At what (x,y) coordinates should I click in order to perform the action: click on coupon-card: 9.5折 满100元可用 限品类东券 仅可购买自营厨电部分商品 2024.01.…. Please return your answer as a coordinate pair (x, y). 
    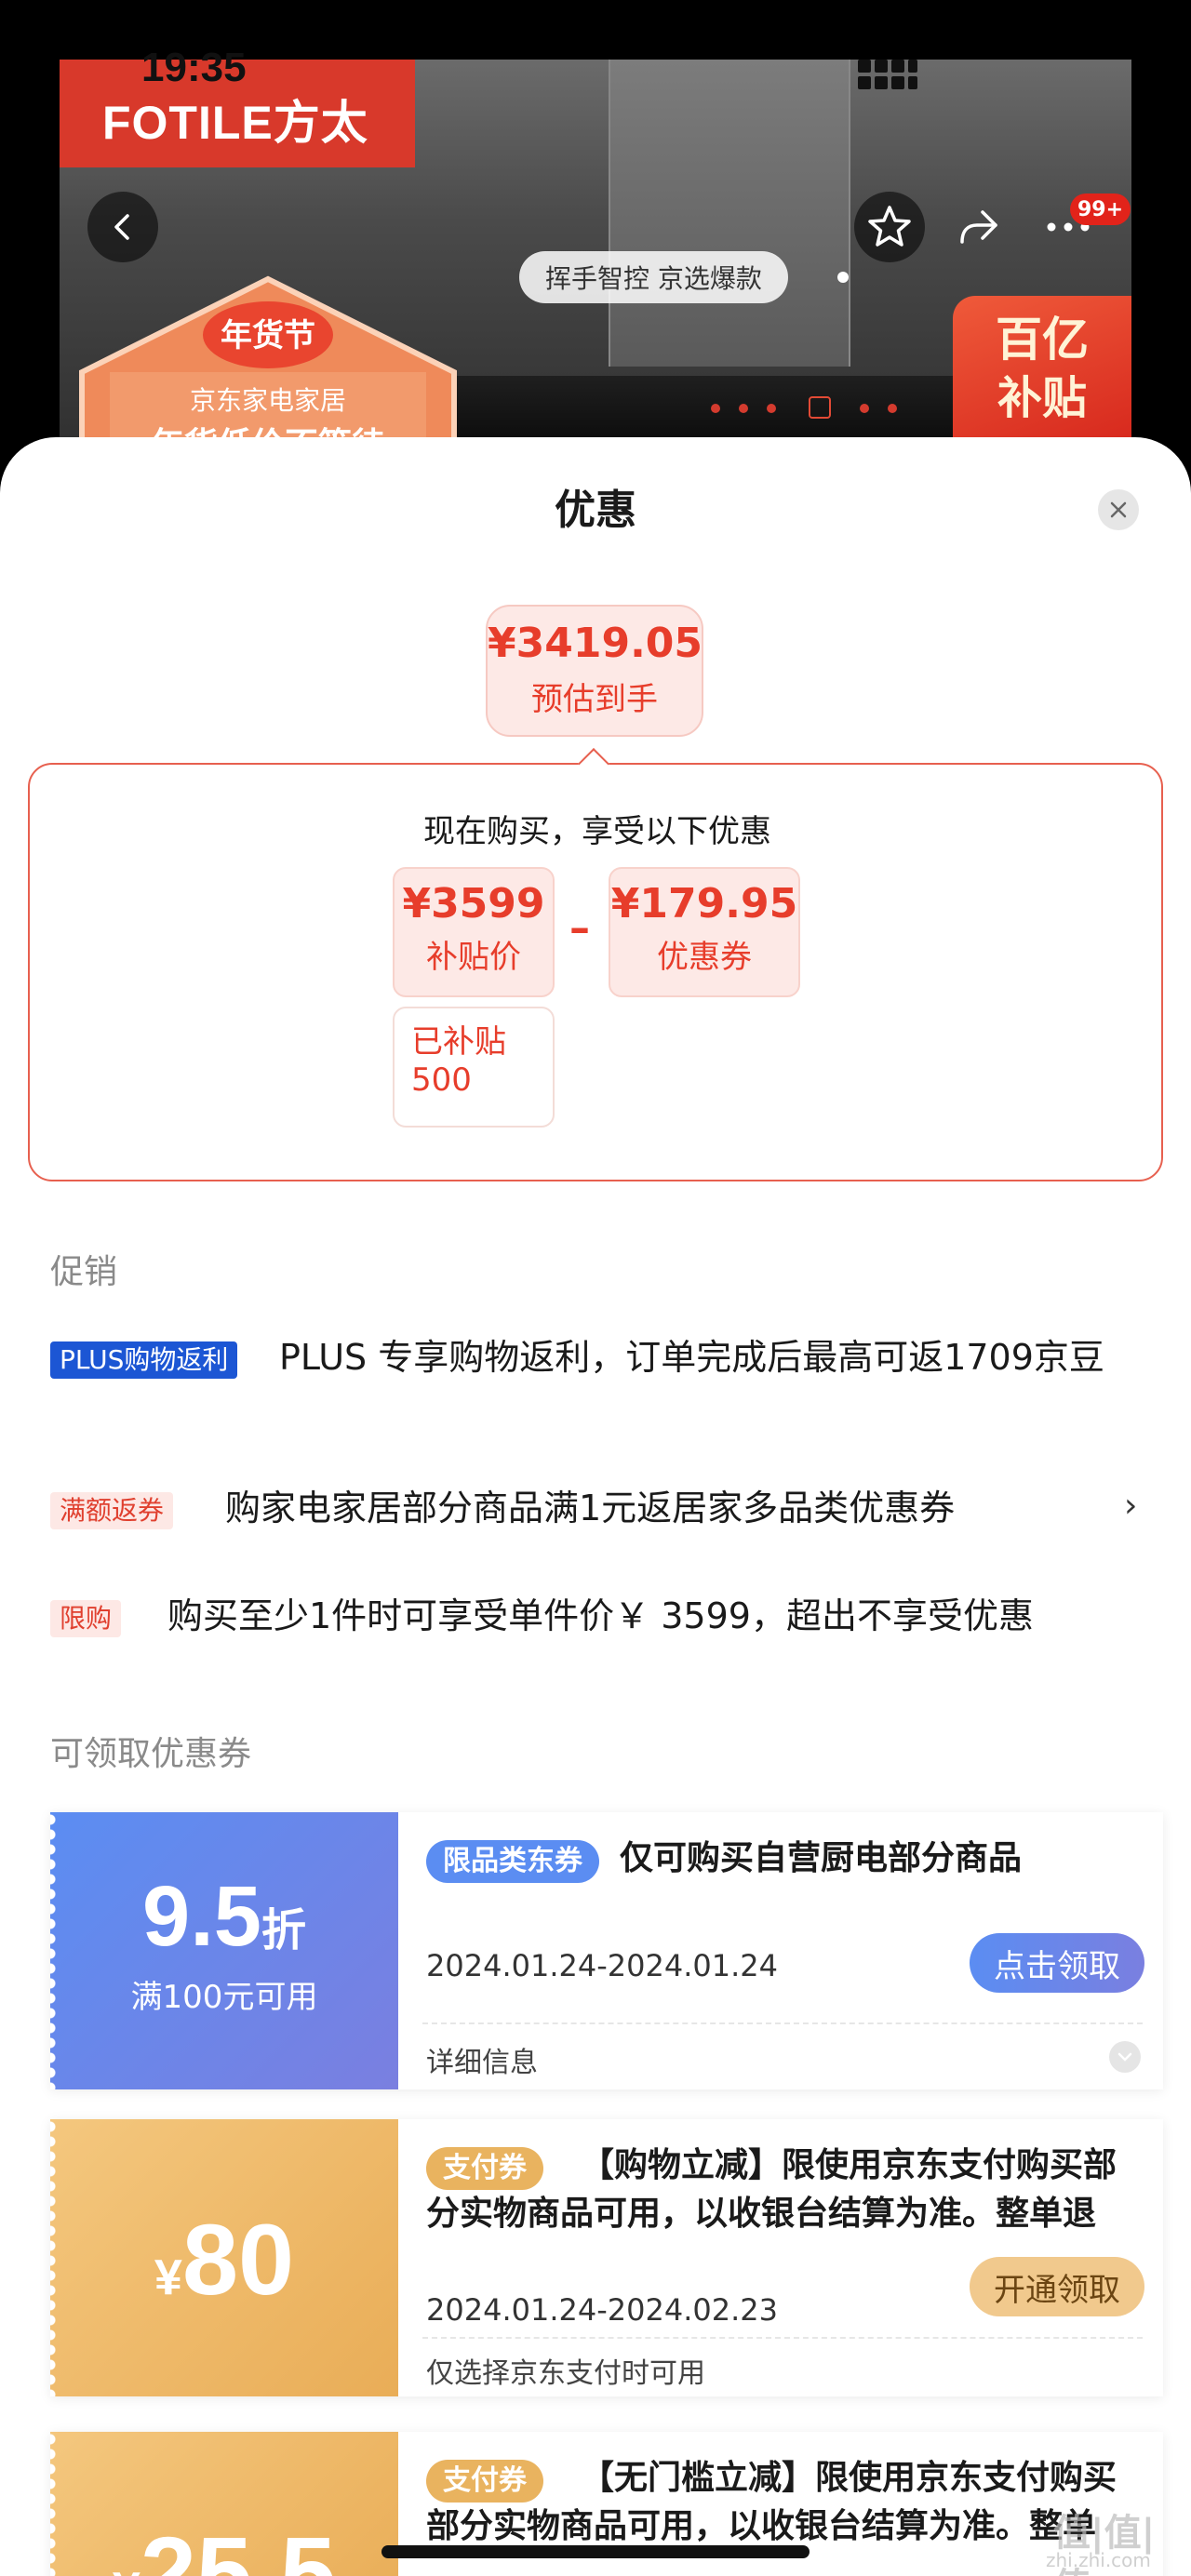
    Looking at the image, I should click on (606, 1950).